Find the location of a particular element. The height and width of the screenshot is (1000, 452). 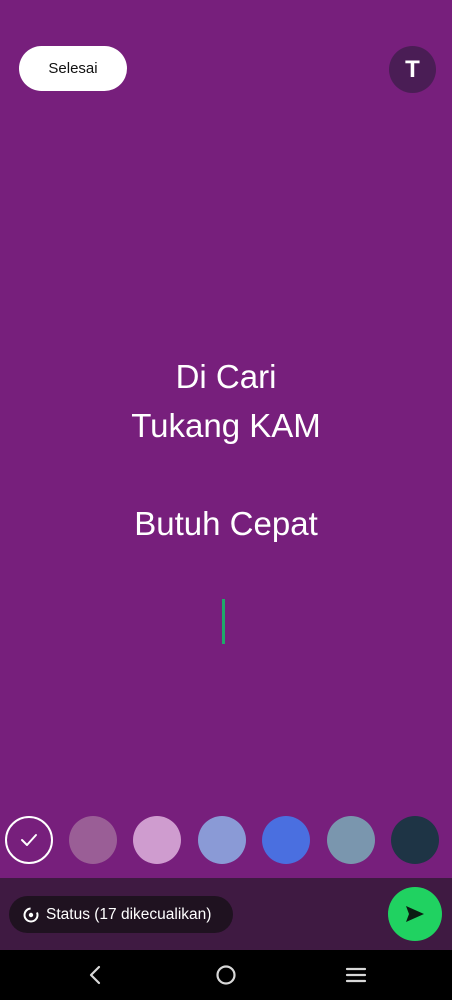

status-privacy-icon is located at coordinates (31, 915).